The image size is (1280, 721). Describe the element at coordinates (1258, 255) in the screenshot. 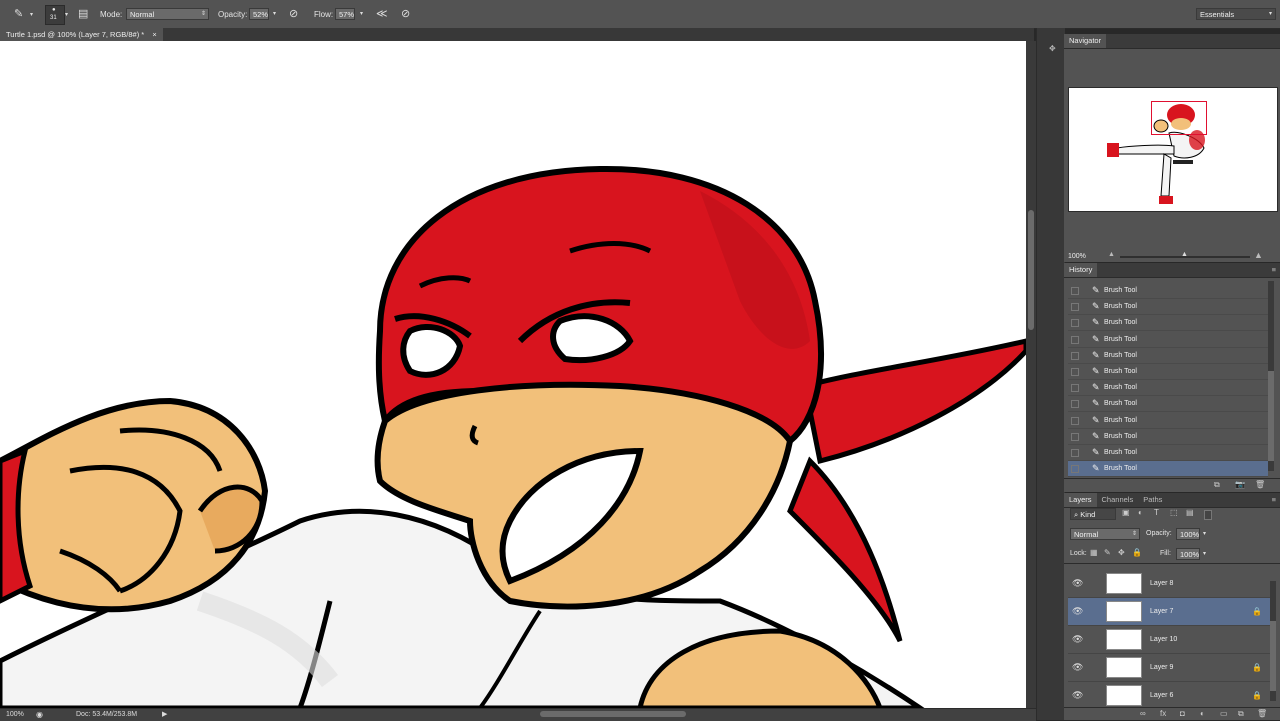

I see `zoom-in-icon: ▲` at that location.